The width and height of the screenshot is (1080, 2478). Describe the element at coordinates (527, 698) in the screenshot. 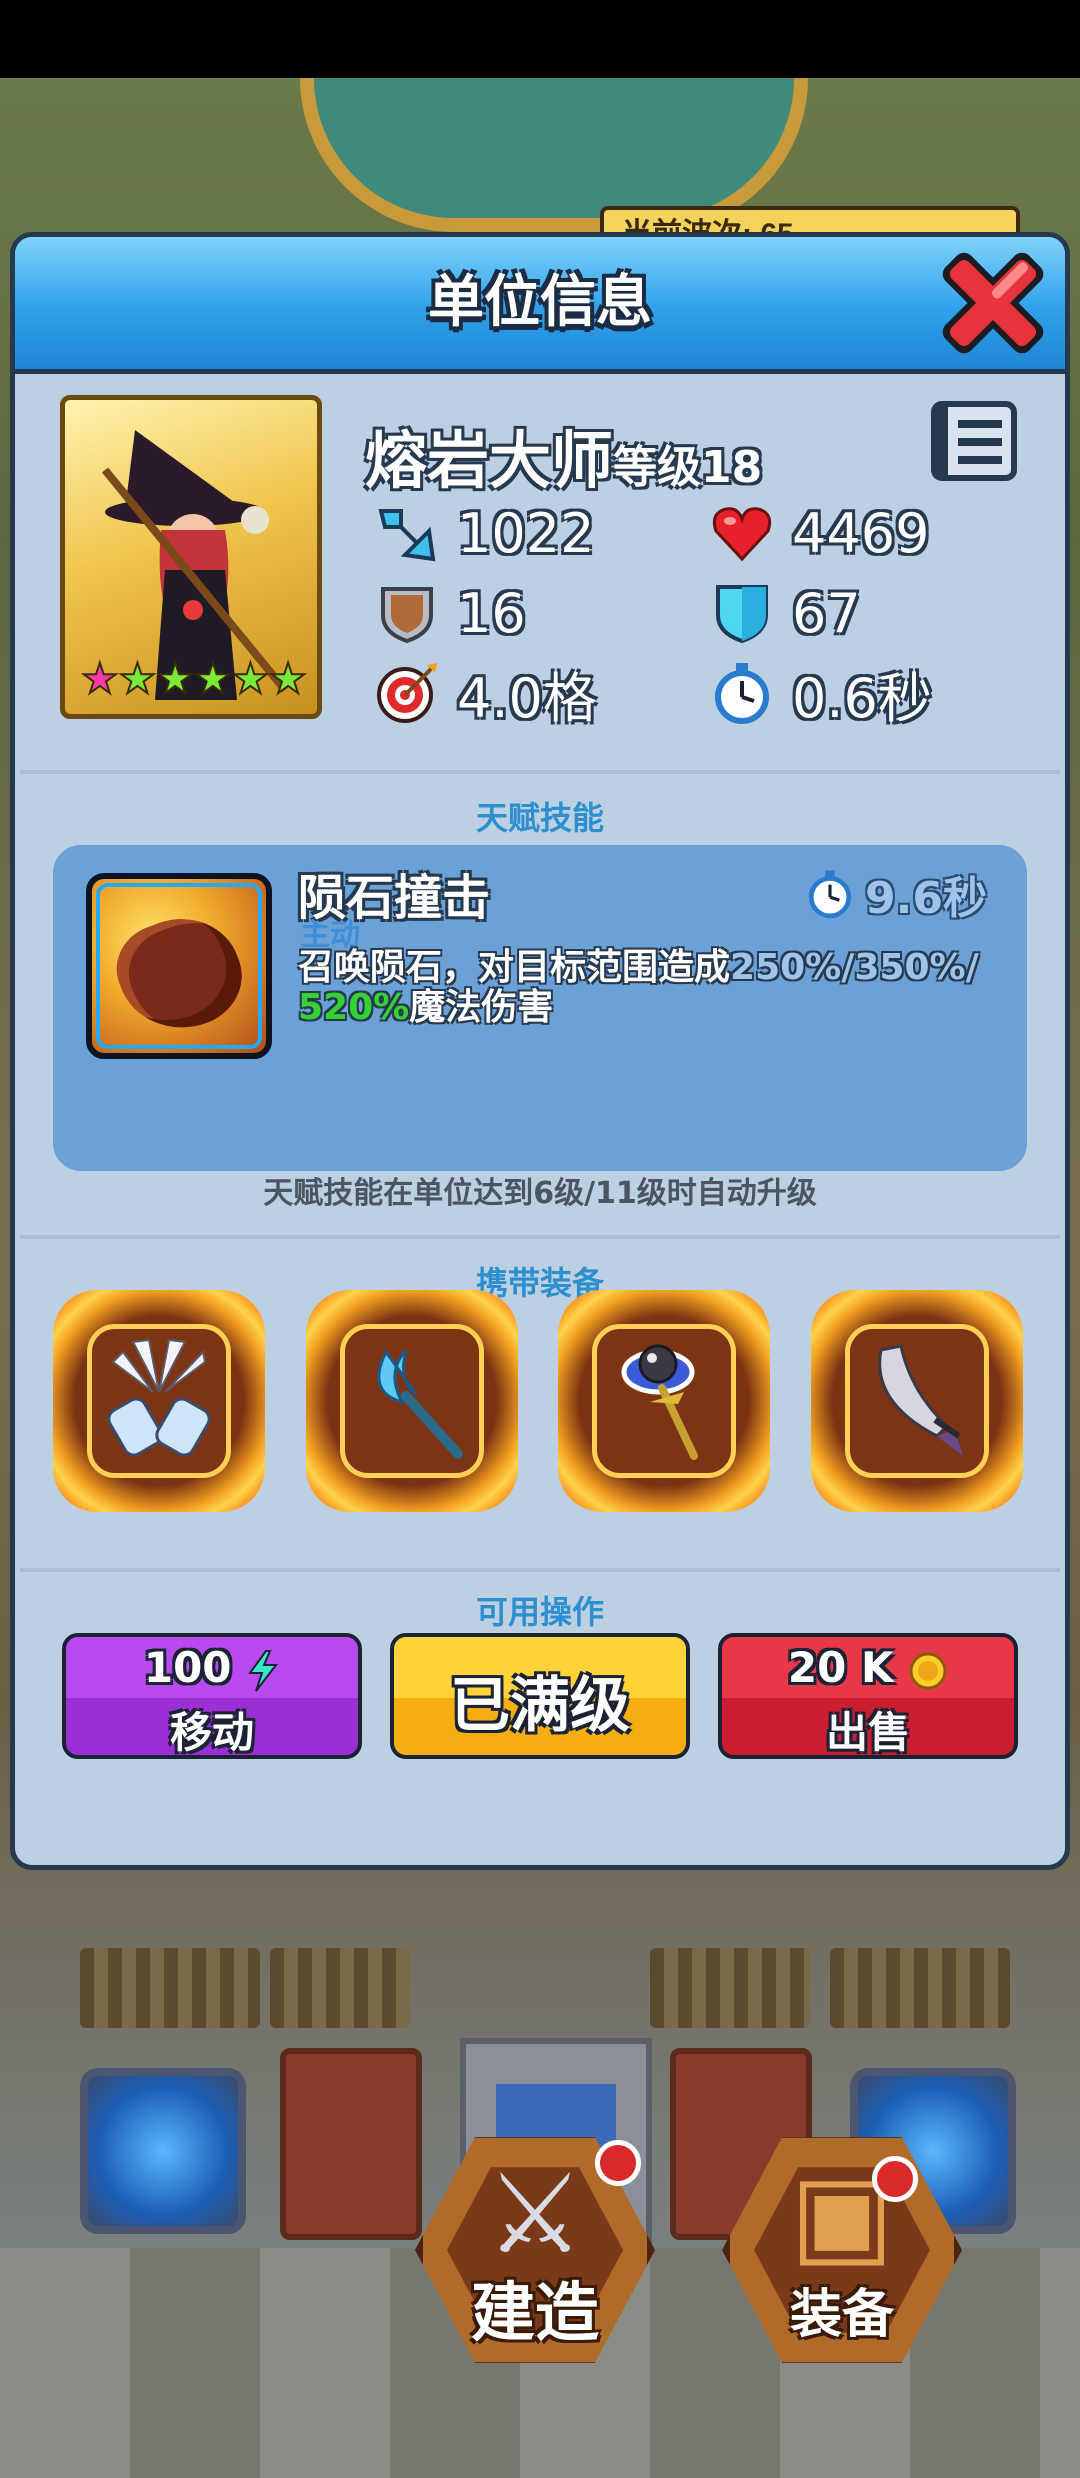

I see `range-value: 4.0格` at that location.